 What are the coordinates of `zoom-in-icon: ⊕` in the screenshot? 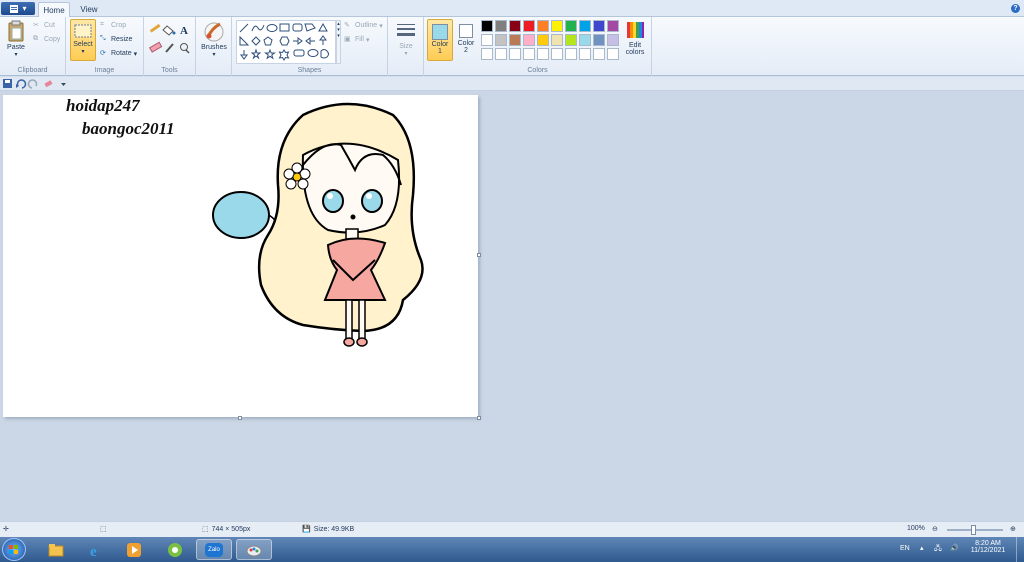 It's located at (1013, 529).